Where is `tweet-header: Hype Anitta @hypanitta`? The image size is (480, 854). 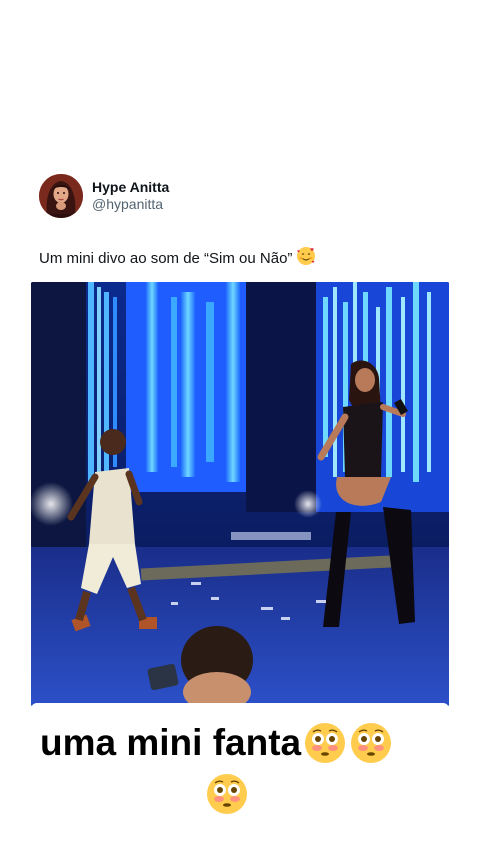
tweet-header: Hype Anitta @hypanitta is located at coordinates (104, 196).